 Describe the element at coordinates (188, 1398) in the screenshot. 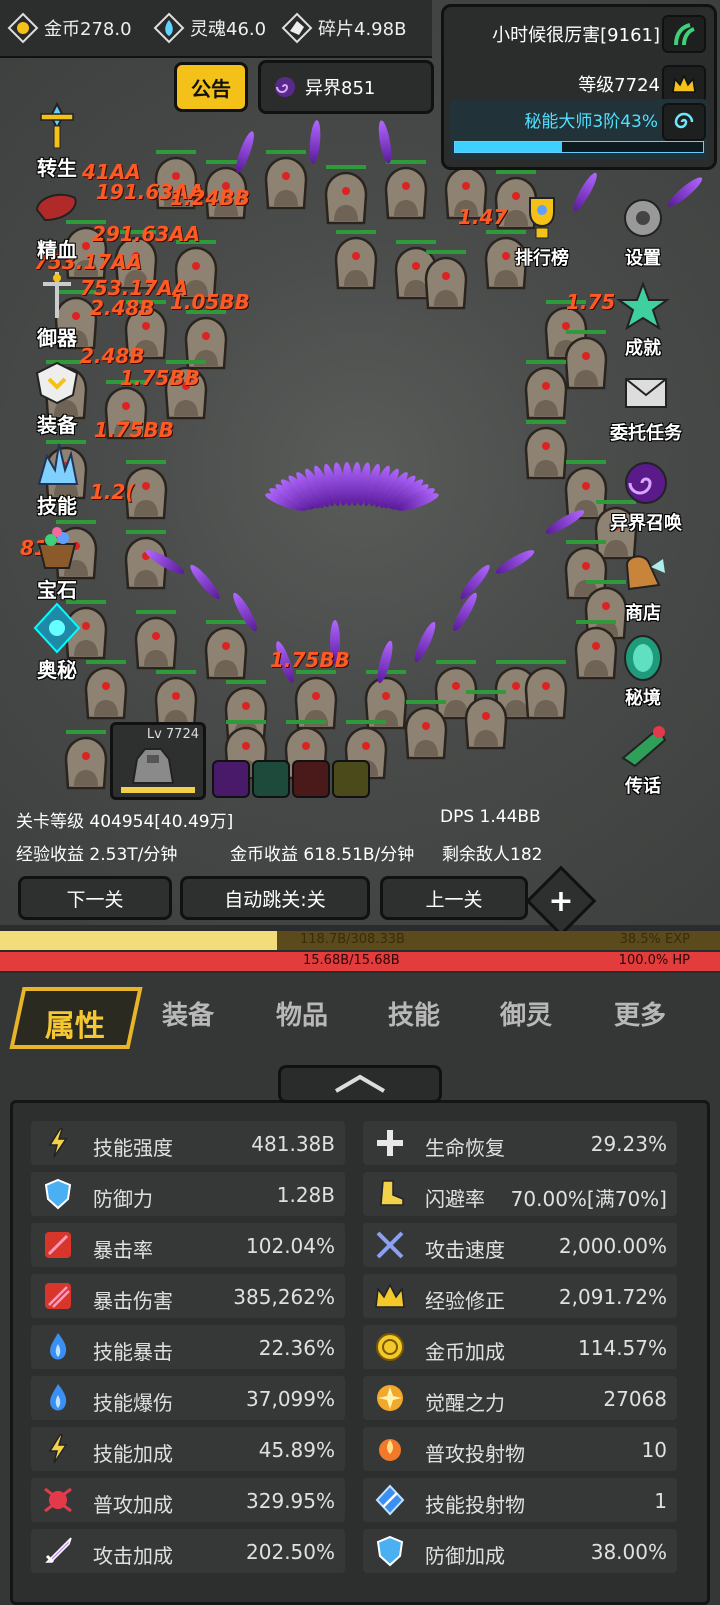

I see `stat-row: 技能爆伤 37,099%` at that location.